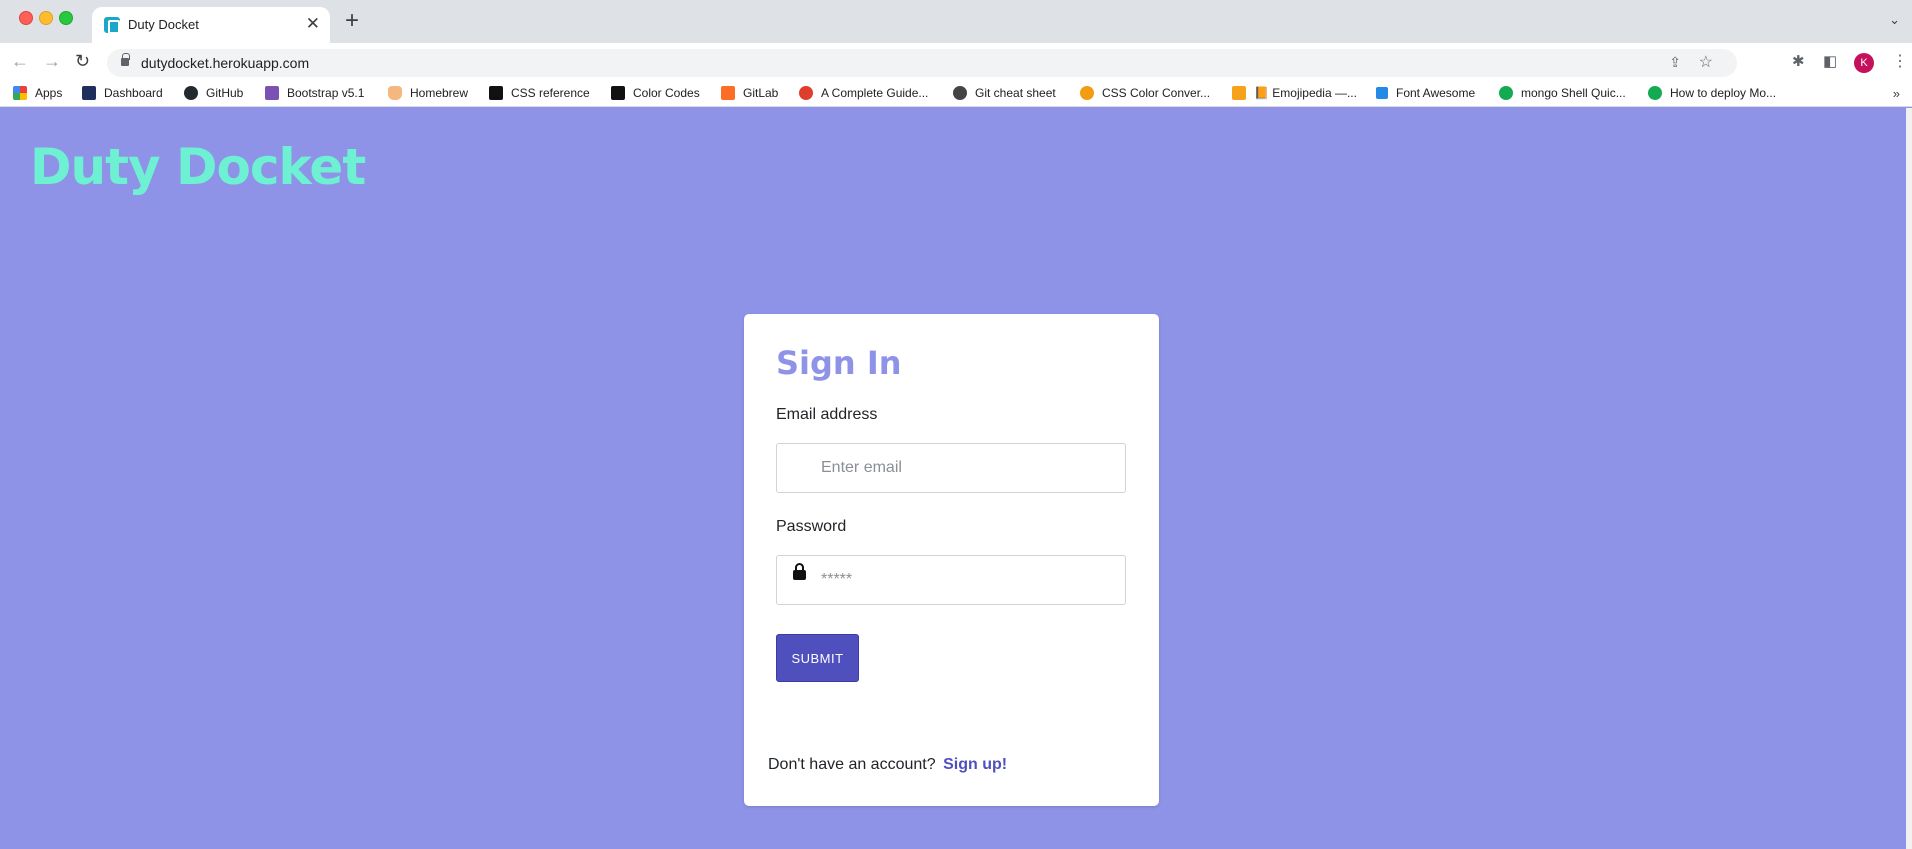 Image resolution: width=1912 pixels, height=849 pixels. What do you see at coordinates (852, 764) in the screenshot?
I see `signup-prompt-text: Don't have an account?` at bounding box center [852, 764].